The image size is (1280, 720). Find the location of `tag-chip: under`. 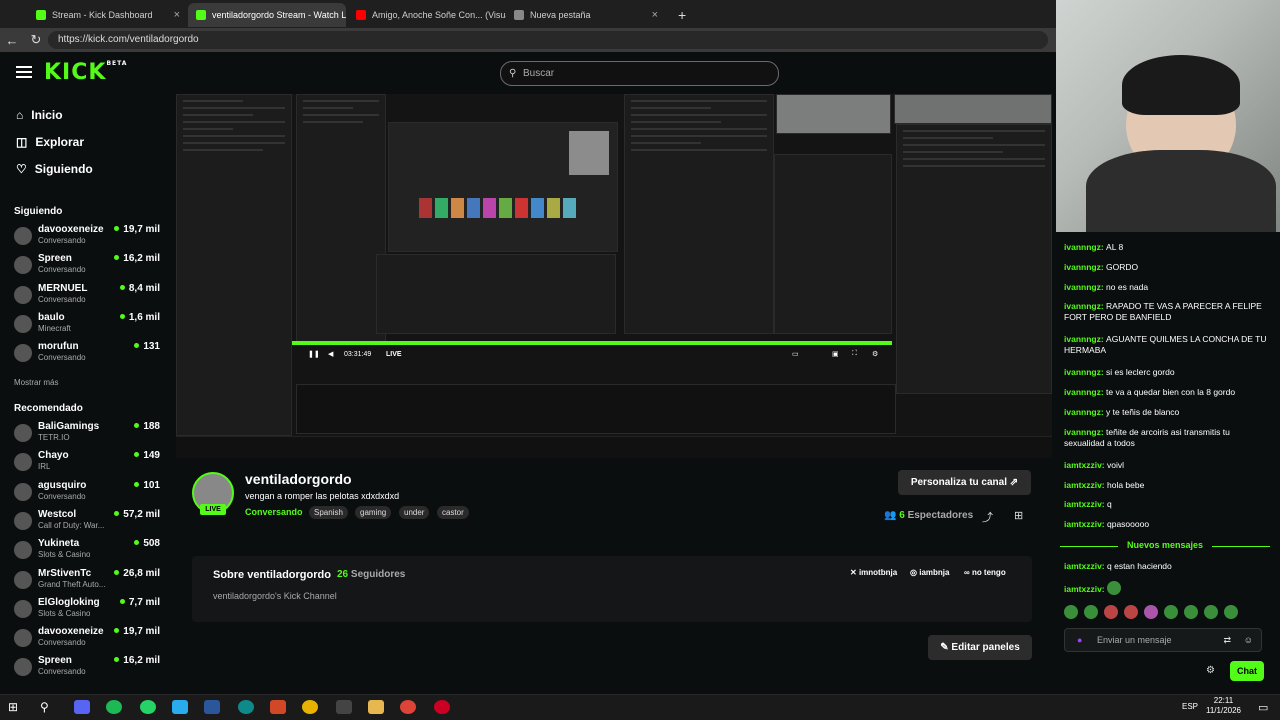

tag-chip: under is located at coordinates (414, 512).